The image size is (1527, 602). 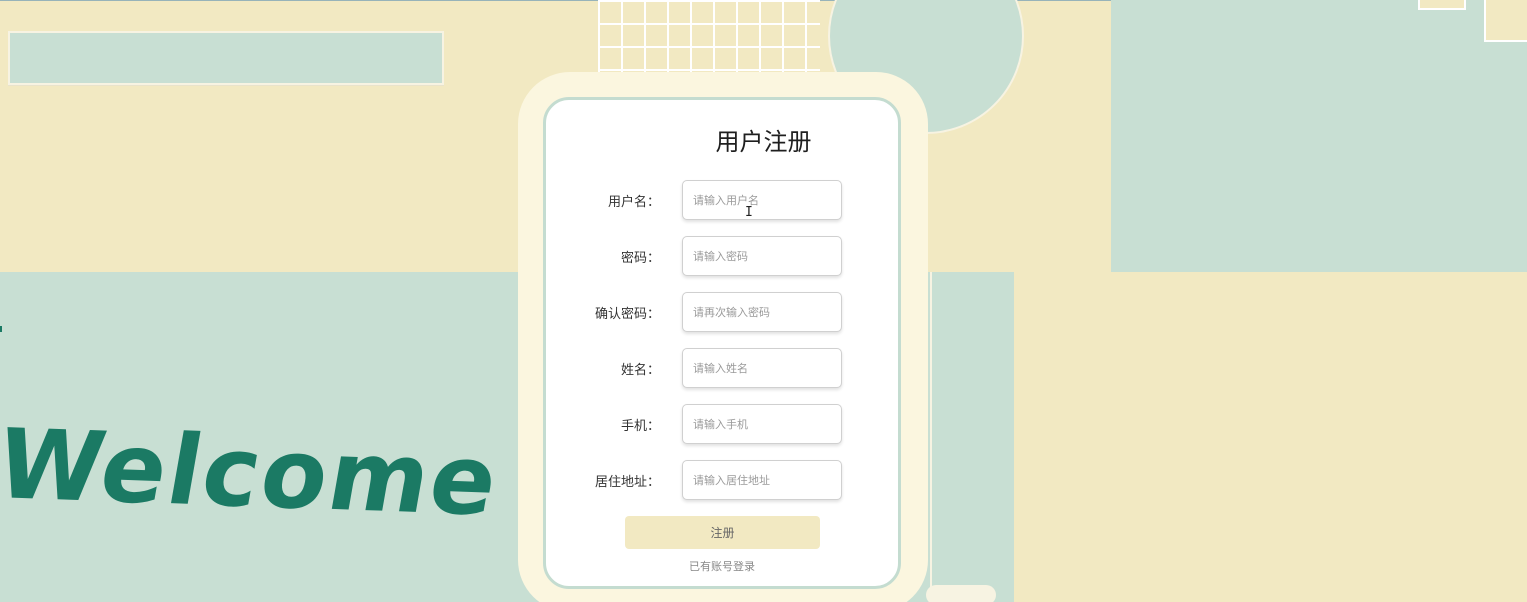 What do you see at coordinates (762, 312) in the screenshot?
I see `confirm-password-input` at bounding box center [762, 312].